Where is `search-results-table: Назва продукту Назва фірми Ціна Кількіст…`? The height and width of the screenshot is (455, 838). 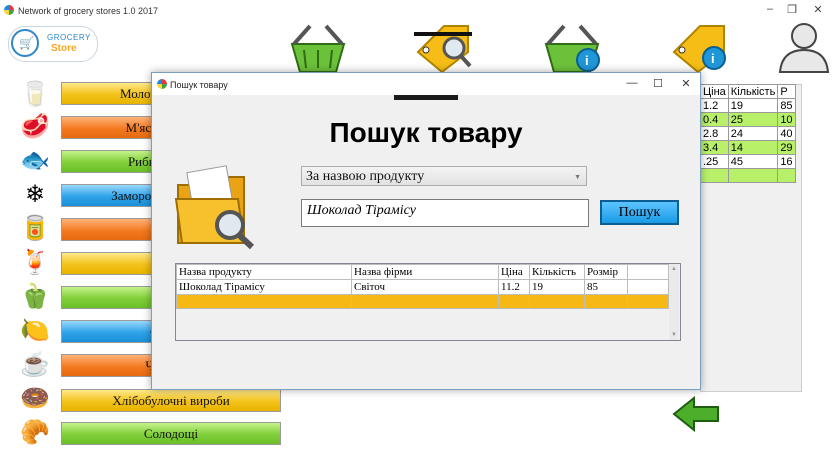
search-results-table: Назва продукту Назва фірми Ціна Кількіст… is located at coordinates (422, 286).